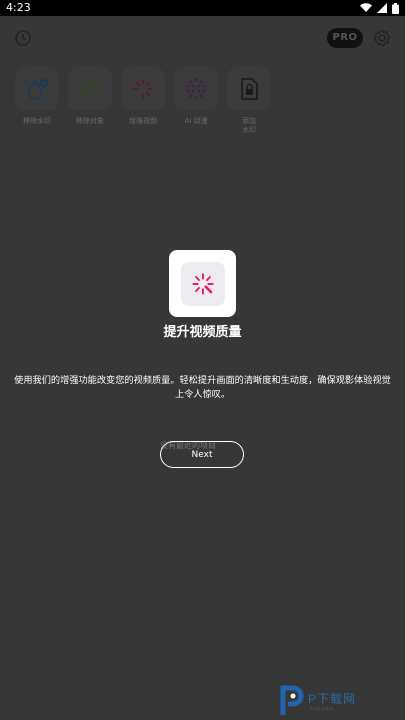  What do you see at coordinates (202, 8) in the screenshot?
I see `status-bar: 4:23` at bounding box center [202, 8].